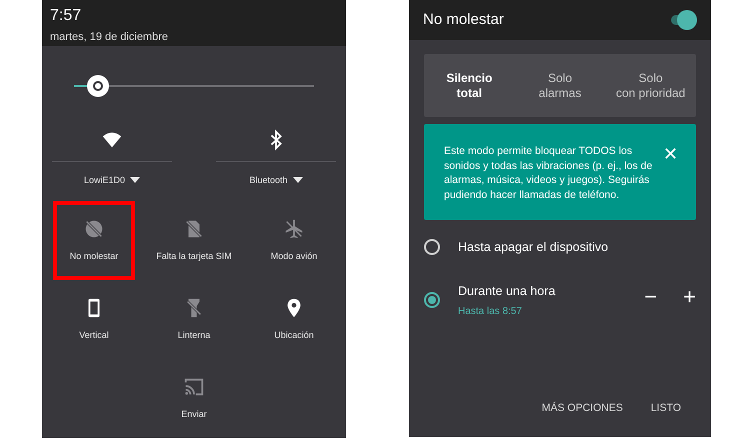 The height and width of the screenshot is (440, 750). I want to click on tile-label: Enviar, so click(194, 415).